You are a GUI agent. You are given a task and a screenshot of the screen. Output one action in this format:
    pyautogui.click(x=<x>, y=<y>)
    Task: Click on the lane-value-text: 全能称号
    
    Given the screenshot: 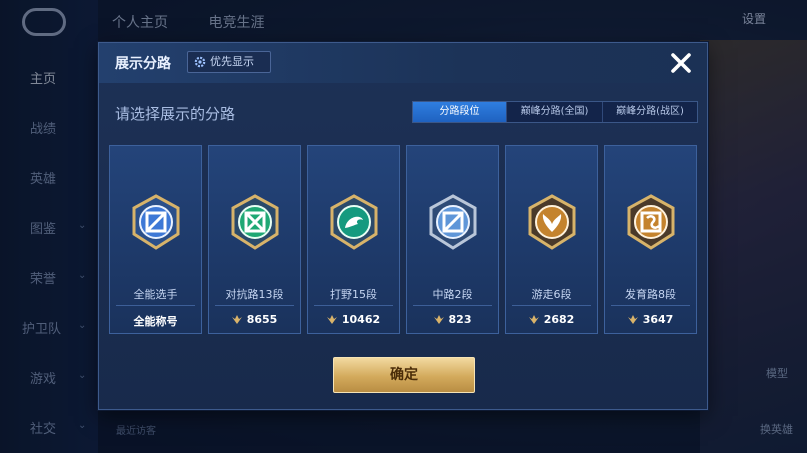 What is the action you would take?
    pyautogui.click(x=155, y=321)
    